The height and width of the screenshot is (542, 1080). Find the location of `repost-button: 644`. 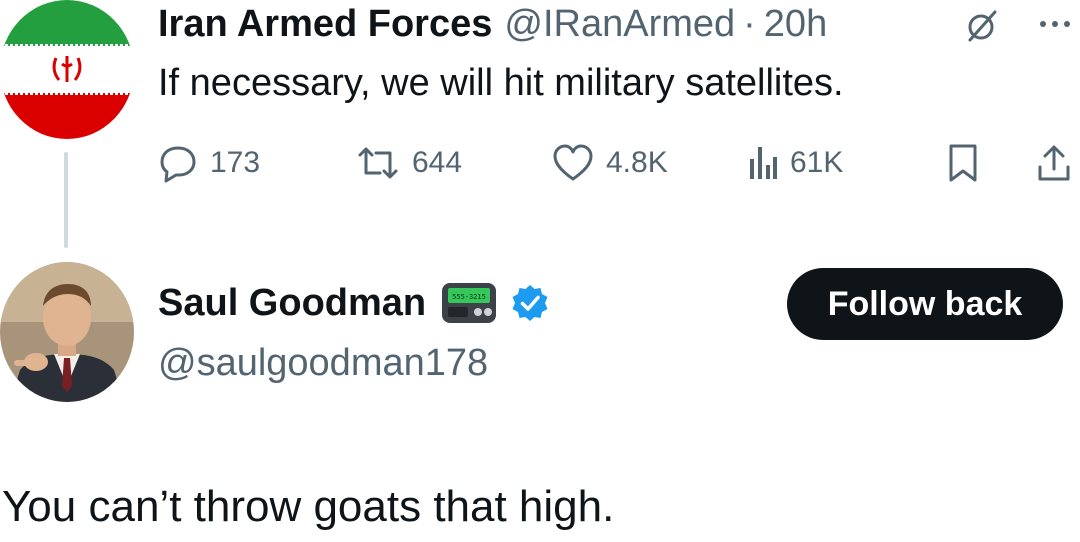

repost-button: 644 is located at coordinates (409, 163).